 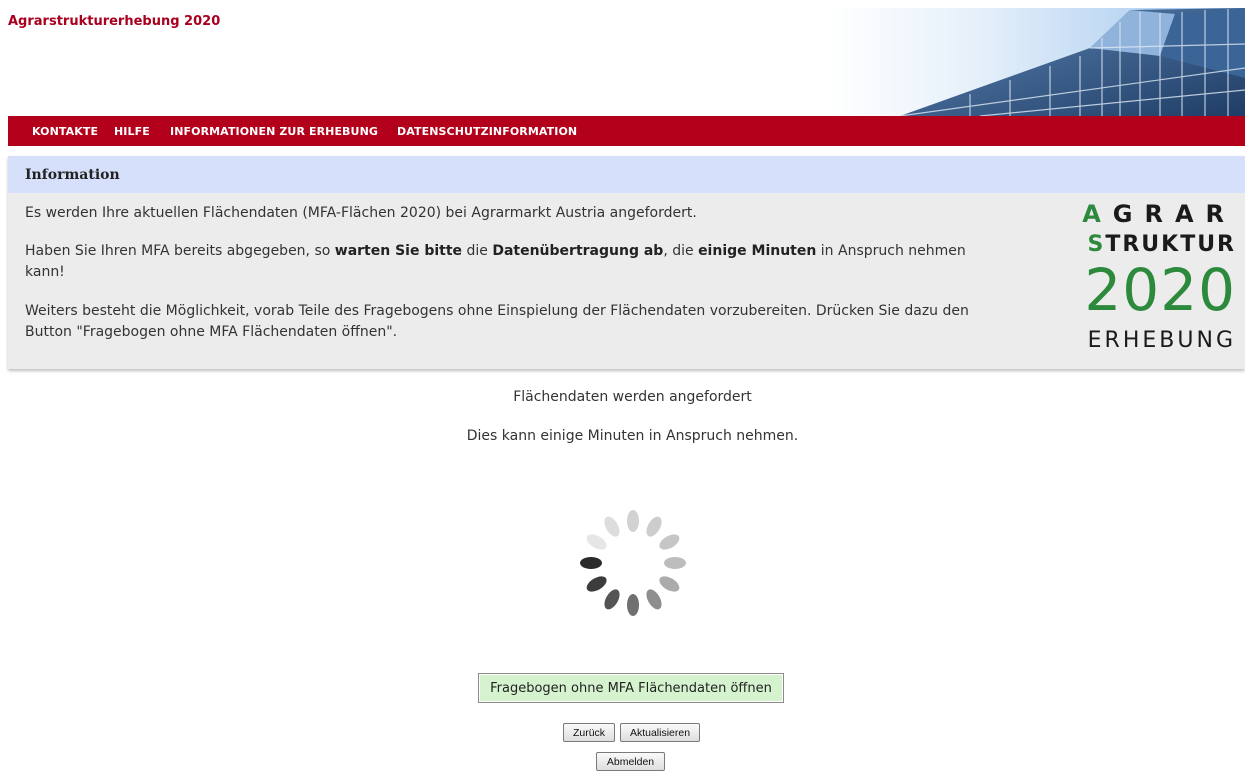 I want to click on refresh-button: Aktualisieren, so click(x=660, y=732).